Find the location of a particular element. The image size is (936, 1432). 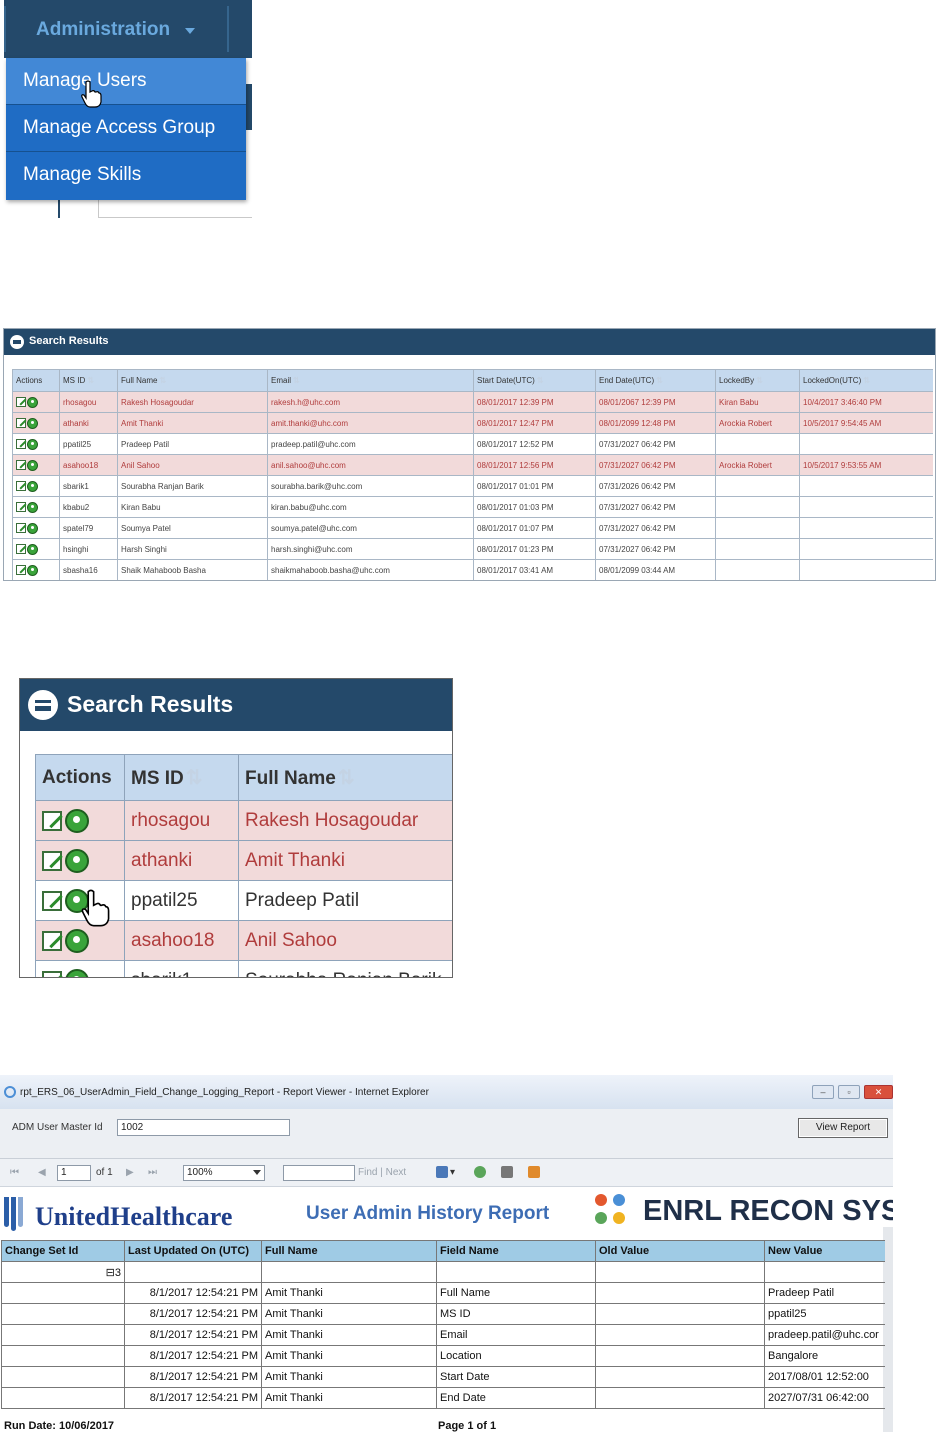

zoom-select: 100% is located at coordinates (224, 1173).